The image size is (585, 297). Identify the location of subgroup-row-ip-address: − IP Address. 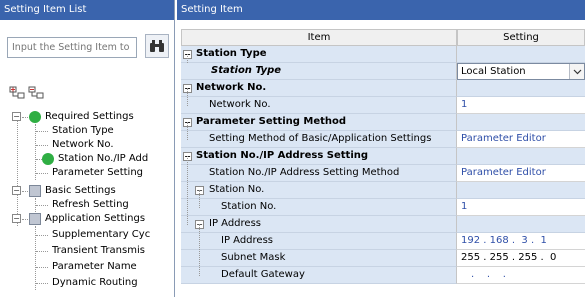
(319, 224).